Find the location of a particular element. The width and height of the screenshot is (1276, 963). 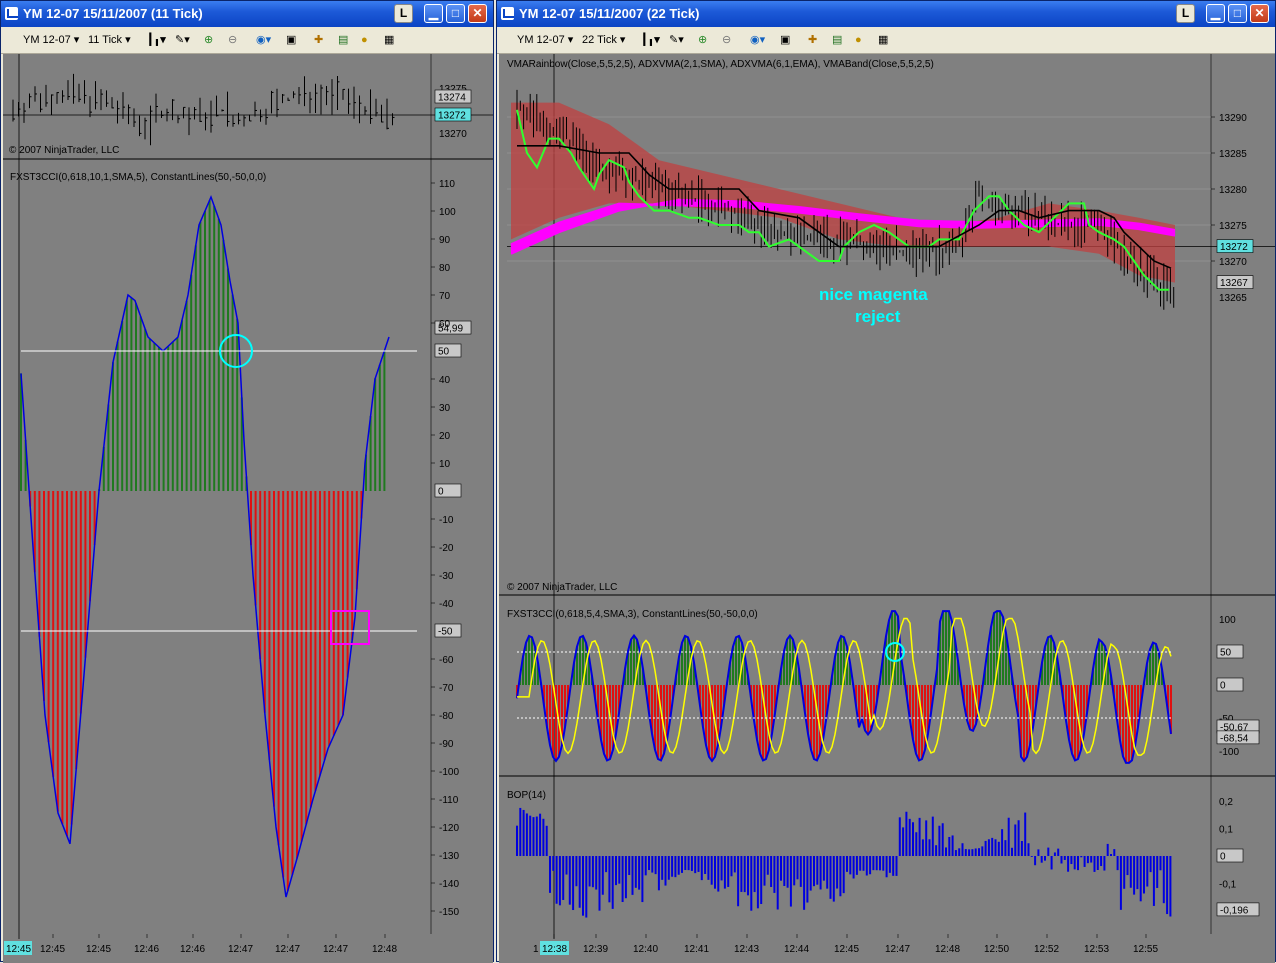

plus50-box-text: 50 is located at coordinates (444, 352).